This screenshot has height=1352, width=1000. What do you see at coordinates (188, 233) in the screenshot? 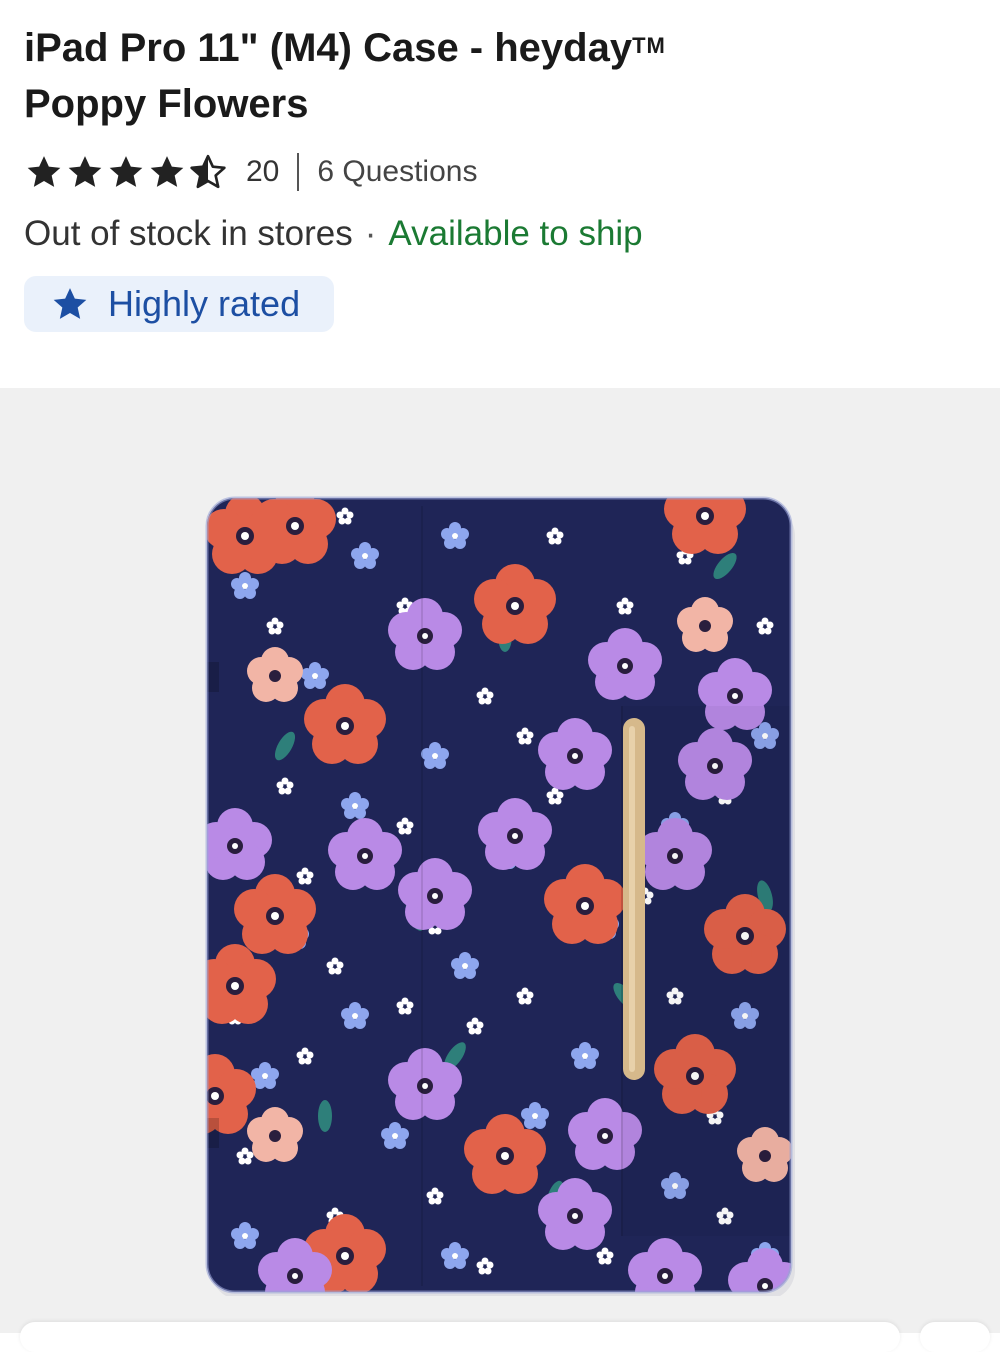
I see `store-status: Out of stock in stores` at bounding box center [188, 233].